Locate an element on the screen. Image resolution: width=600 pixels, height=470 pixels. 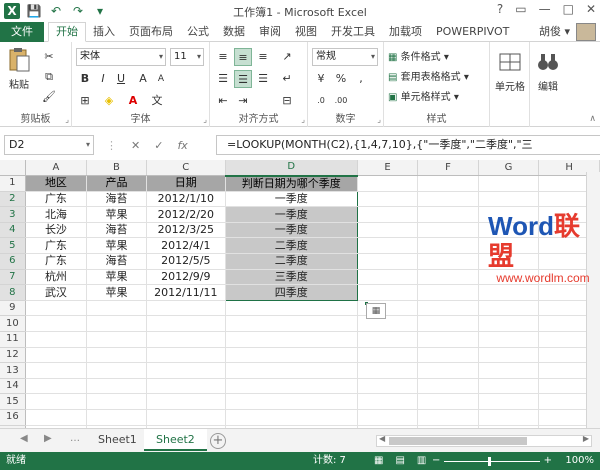
tab-home: 开始 is located at coordinates (67, 32).